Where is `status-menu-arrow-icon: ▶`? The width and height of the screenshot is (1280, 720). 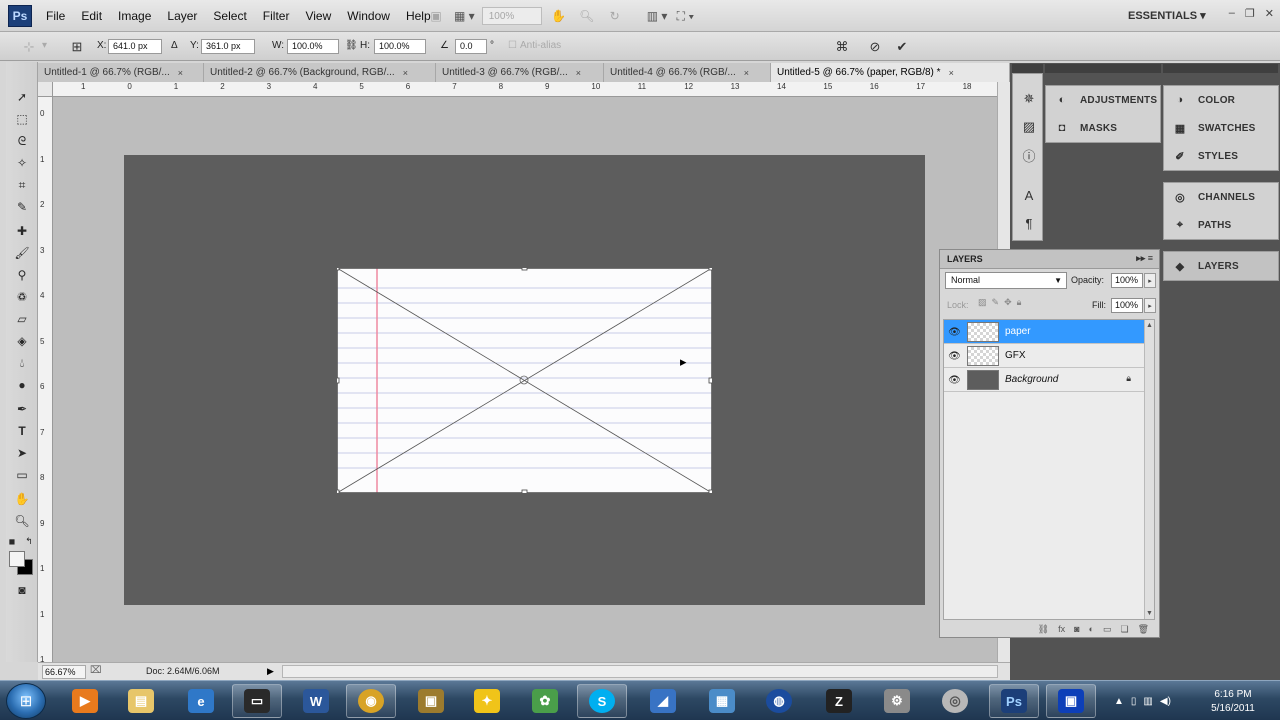 status-menu-arrow-icon: ▶ is located at coordinates (270, 671).